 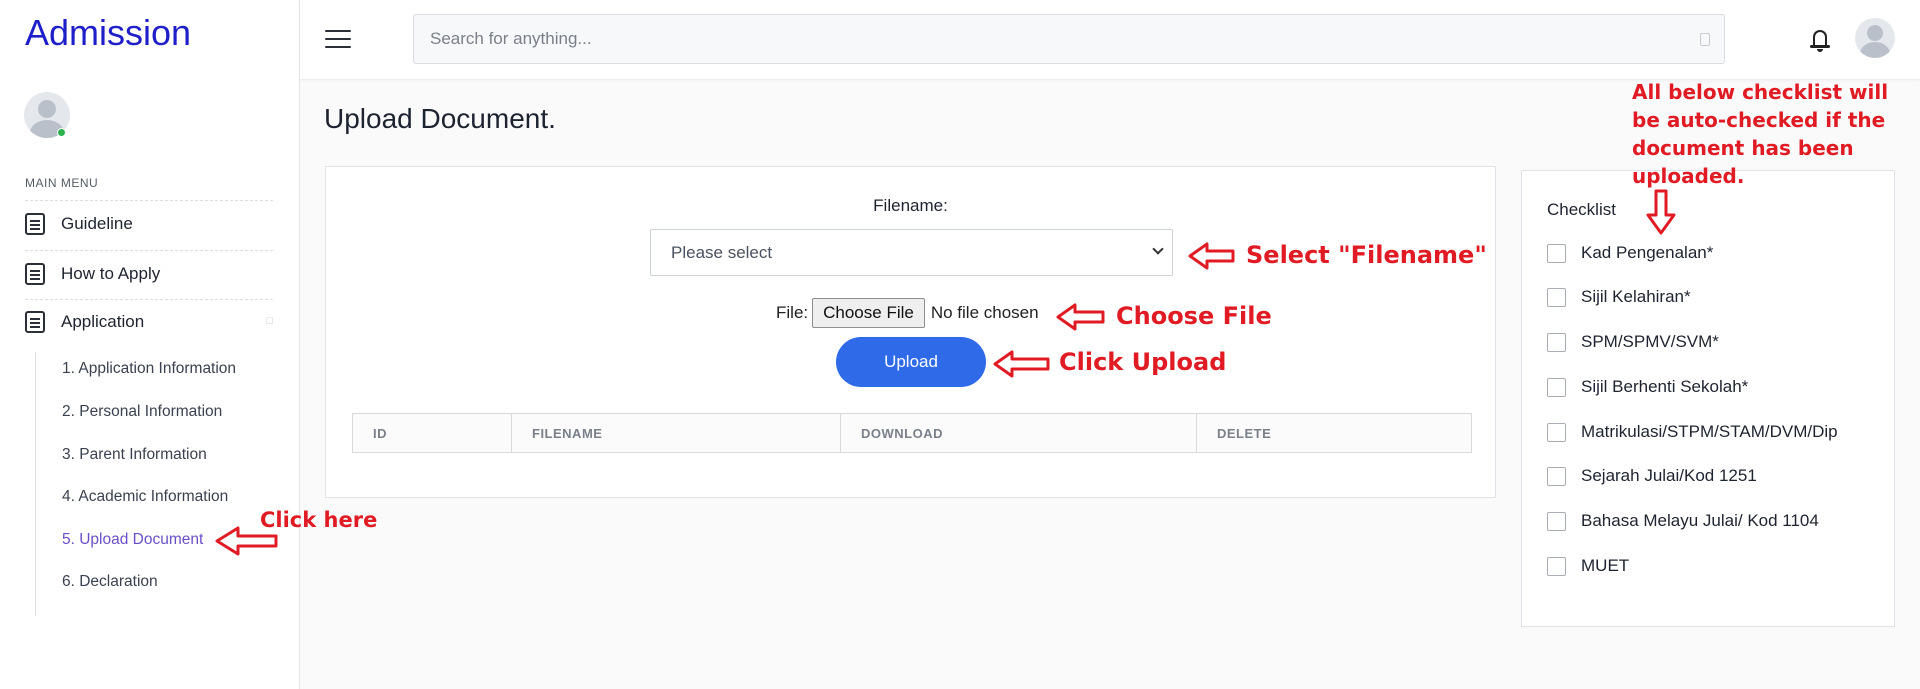 I want to click on checklist-item: Matrikulasi/STPM/STAM/DVM/Dip, so click(x=1692, y=432).